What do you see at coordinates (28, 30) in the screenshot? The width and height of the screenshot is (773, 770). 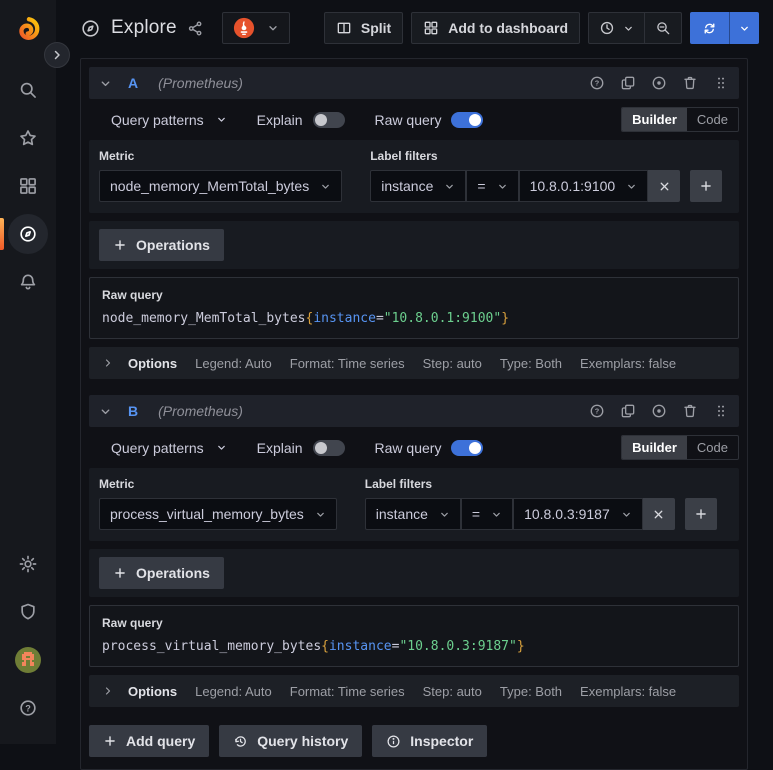 I see `grafana-logo` at bounding box center [28, 30].